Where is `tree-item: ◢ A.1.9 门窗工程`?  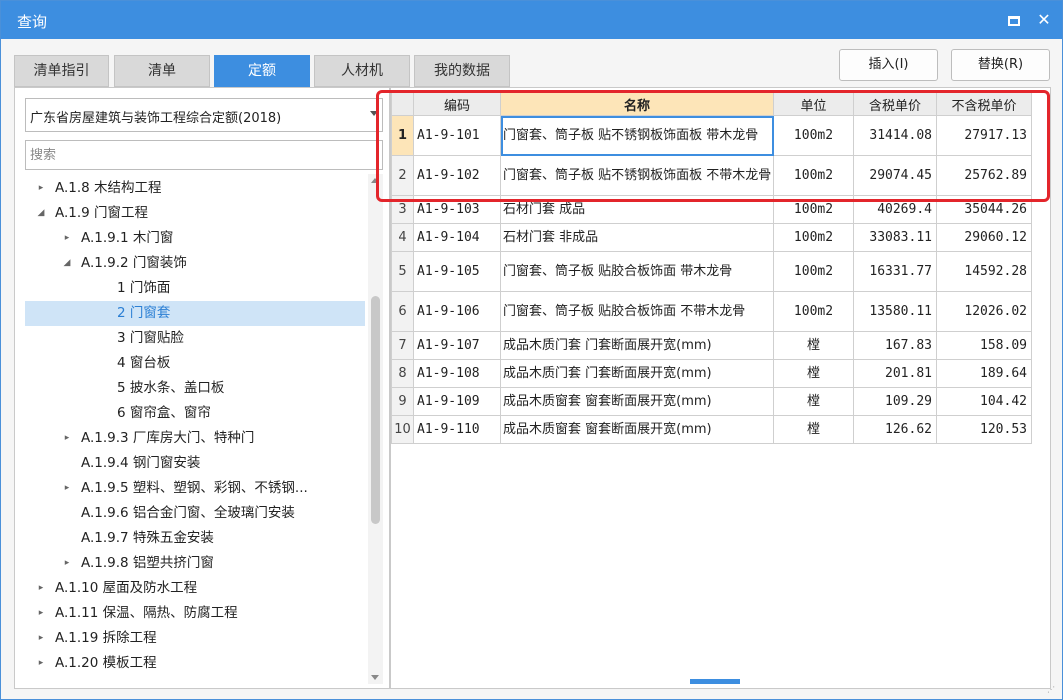
tree-item: ◢ A.1.9 门窗工程 is located at coordinates (195, 213).